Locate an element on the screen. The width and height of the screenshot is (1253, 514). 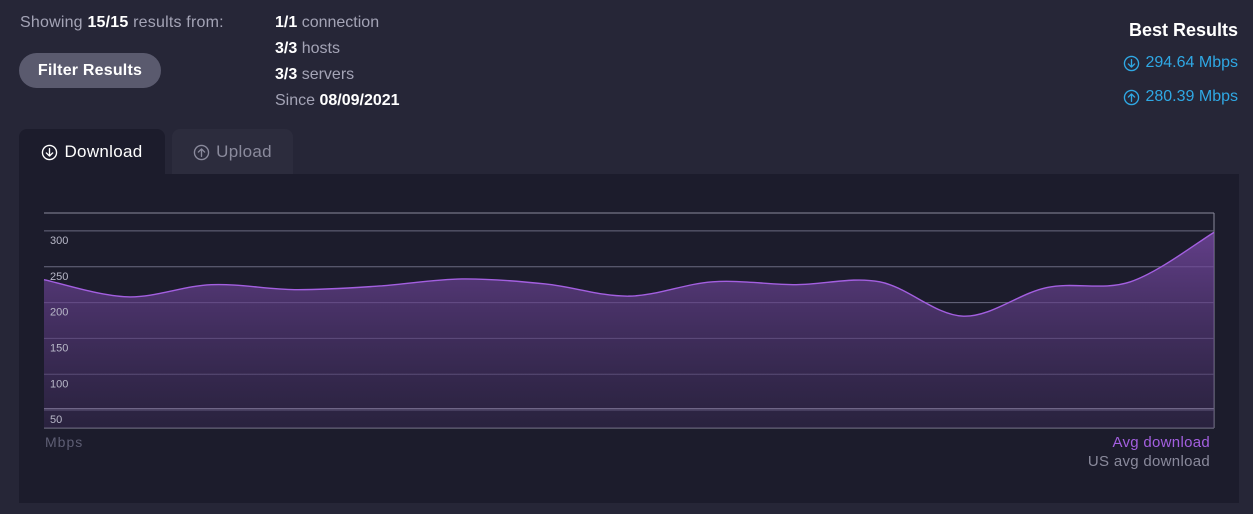
best-upload-value: 280.39 Mbps is located at coordinates (1191, 96).